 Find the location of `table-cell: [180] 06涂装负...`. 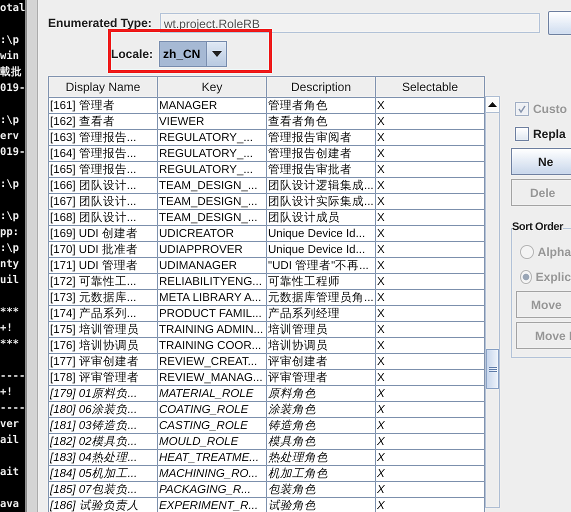

table-cell: [180] 06涂装负... is located at coordinates (103, 410).